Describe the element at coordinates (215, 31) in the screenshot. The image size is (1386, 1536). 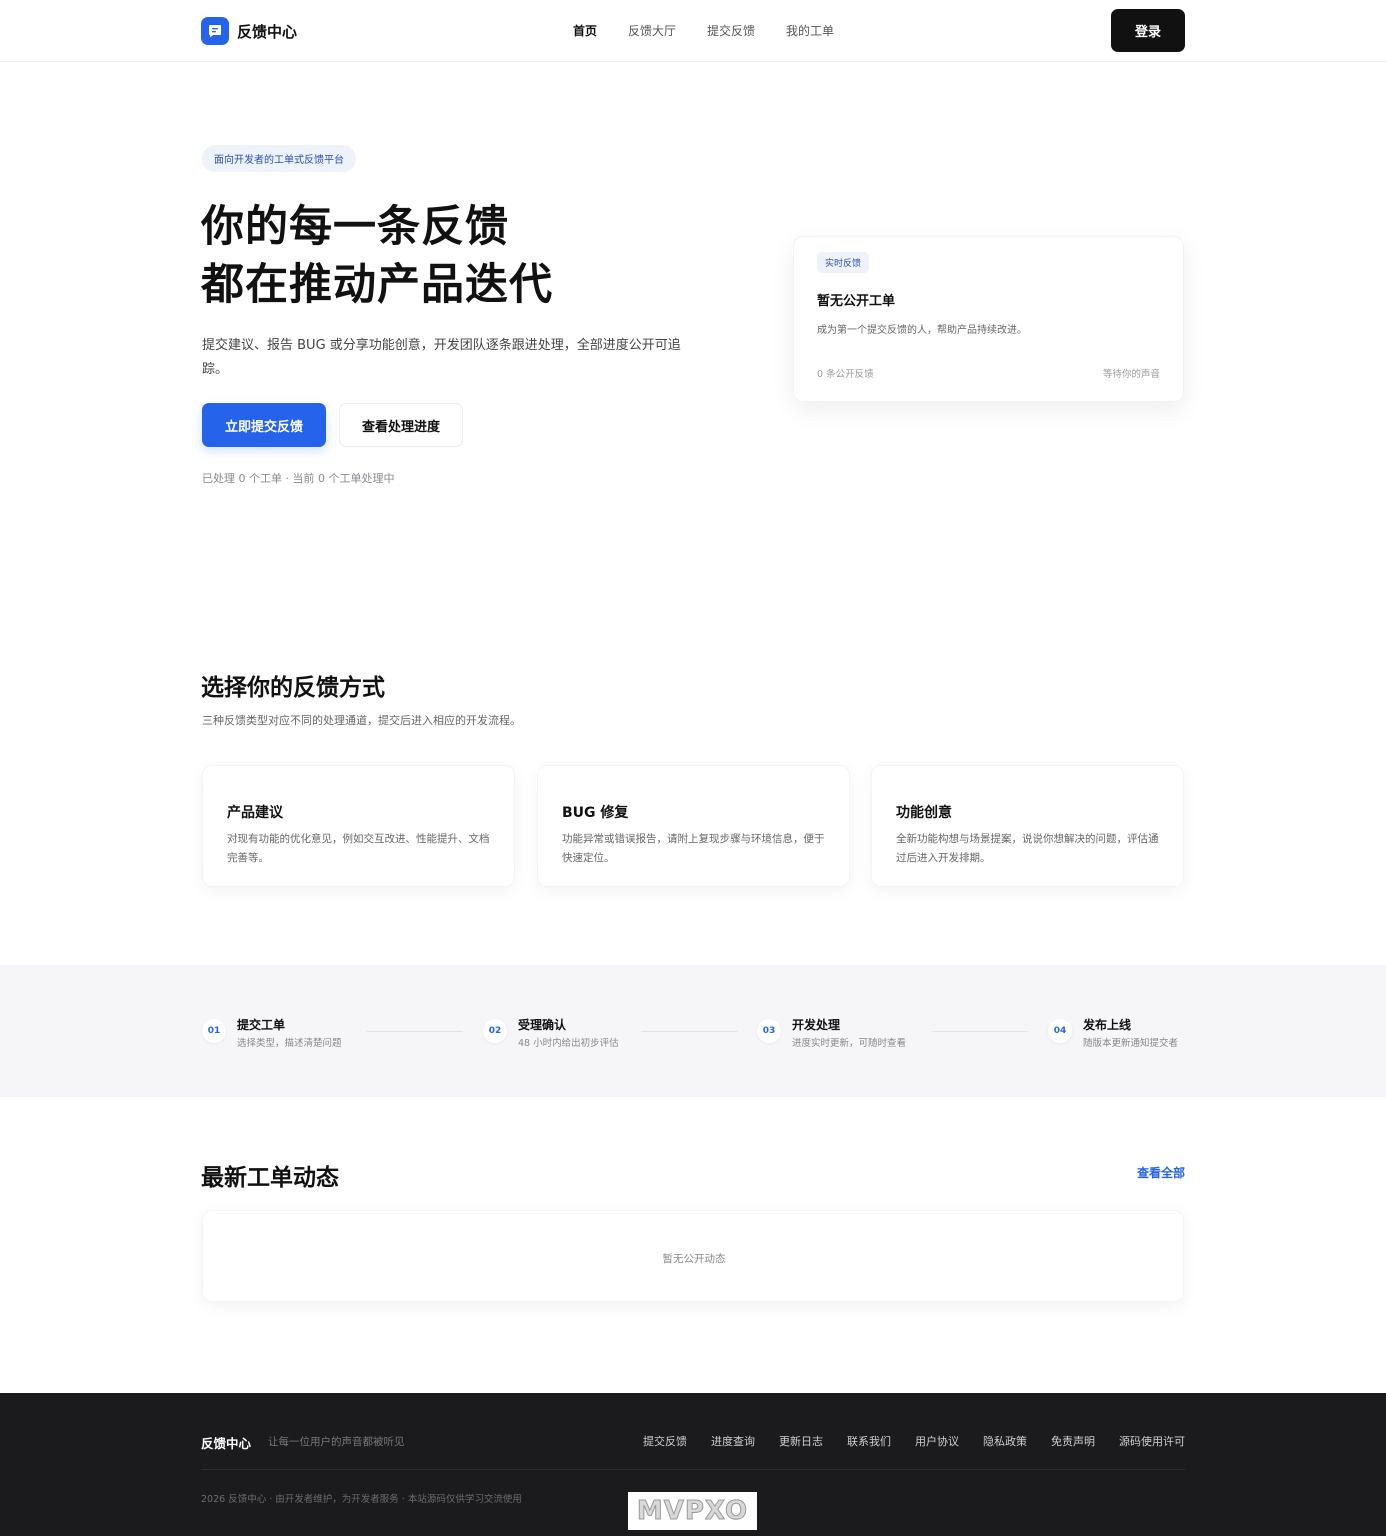
I see `chat-icon` at that location.